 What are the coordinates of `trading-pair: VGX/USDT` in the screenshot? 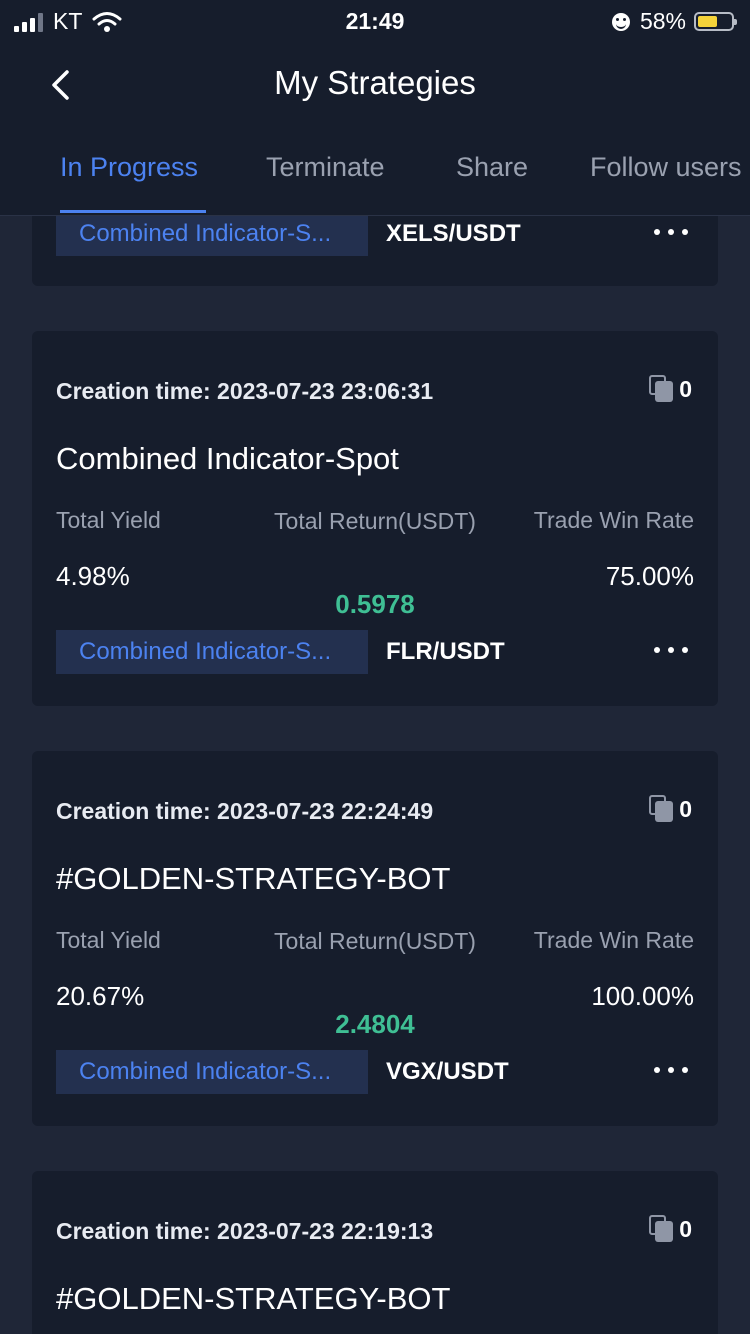 It's located at (447, 1071).